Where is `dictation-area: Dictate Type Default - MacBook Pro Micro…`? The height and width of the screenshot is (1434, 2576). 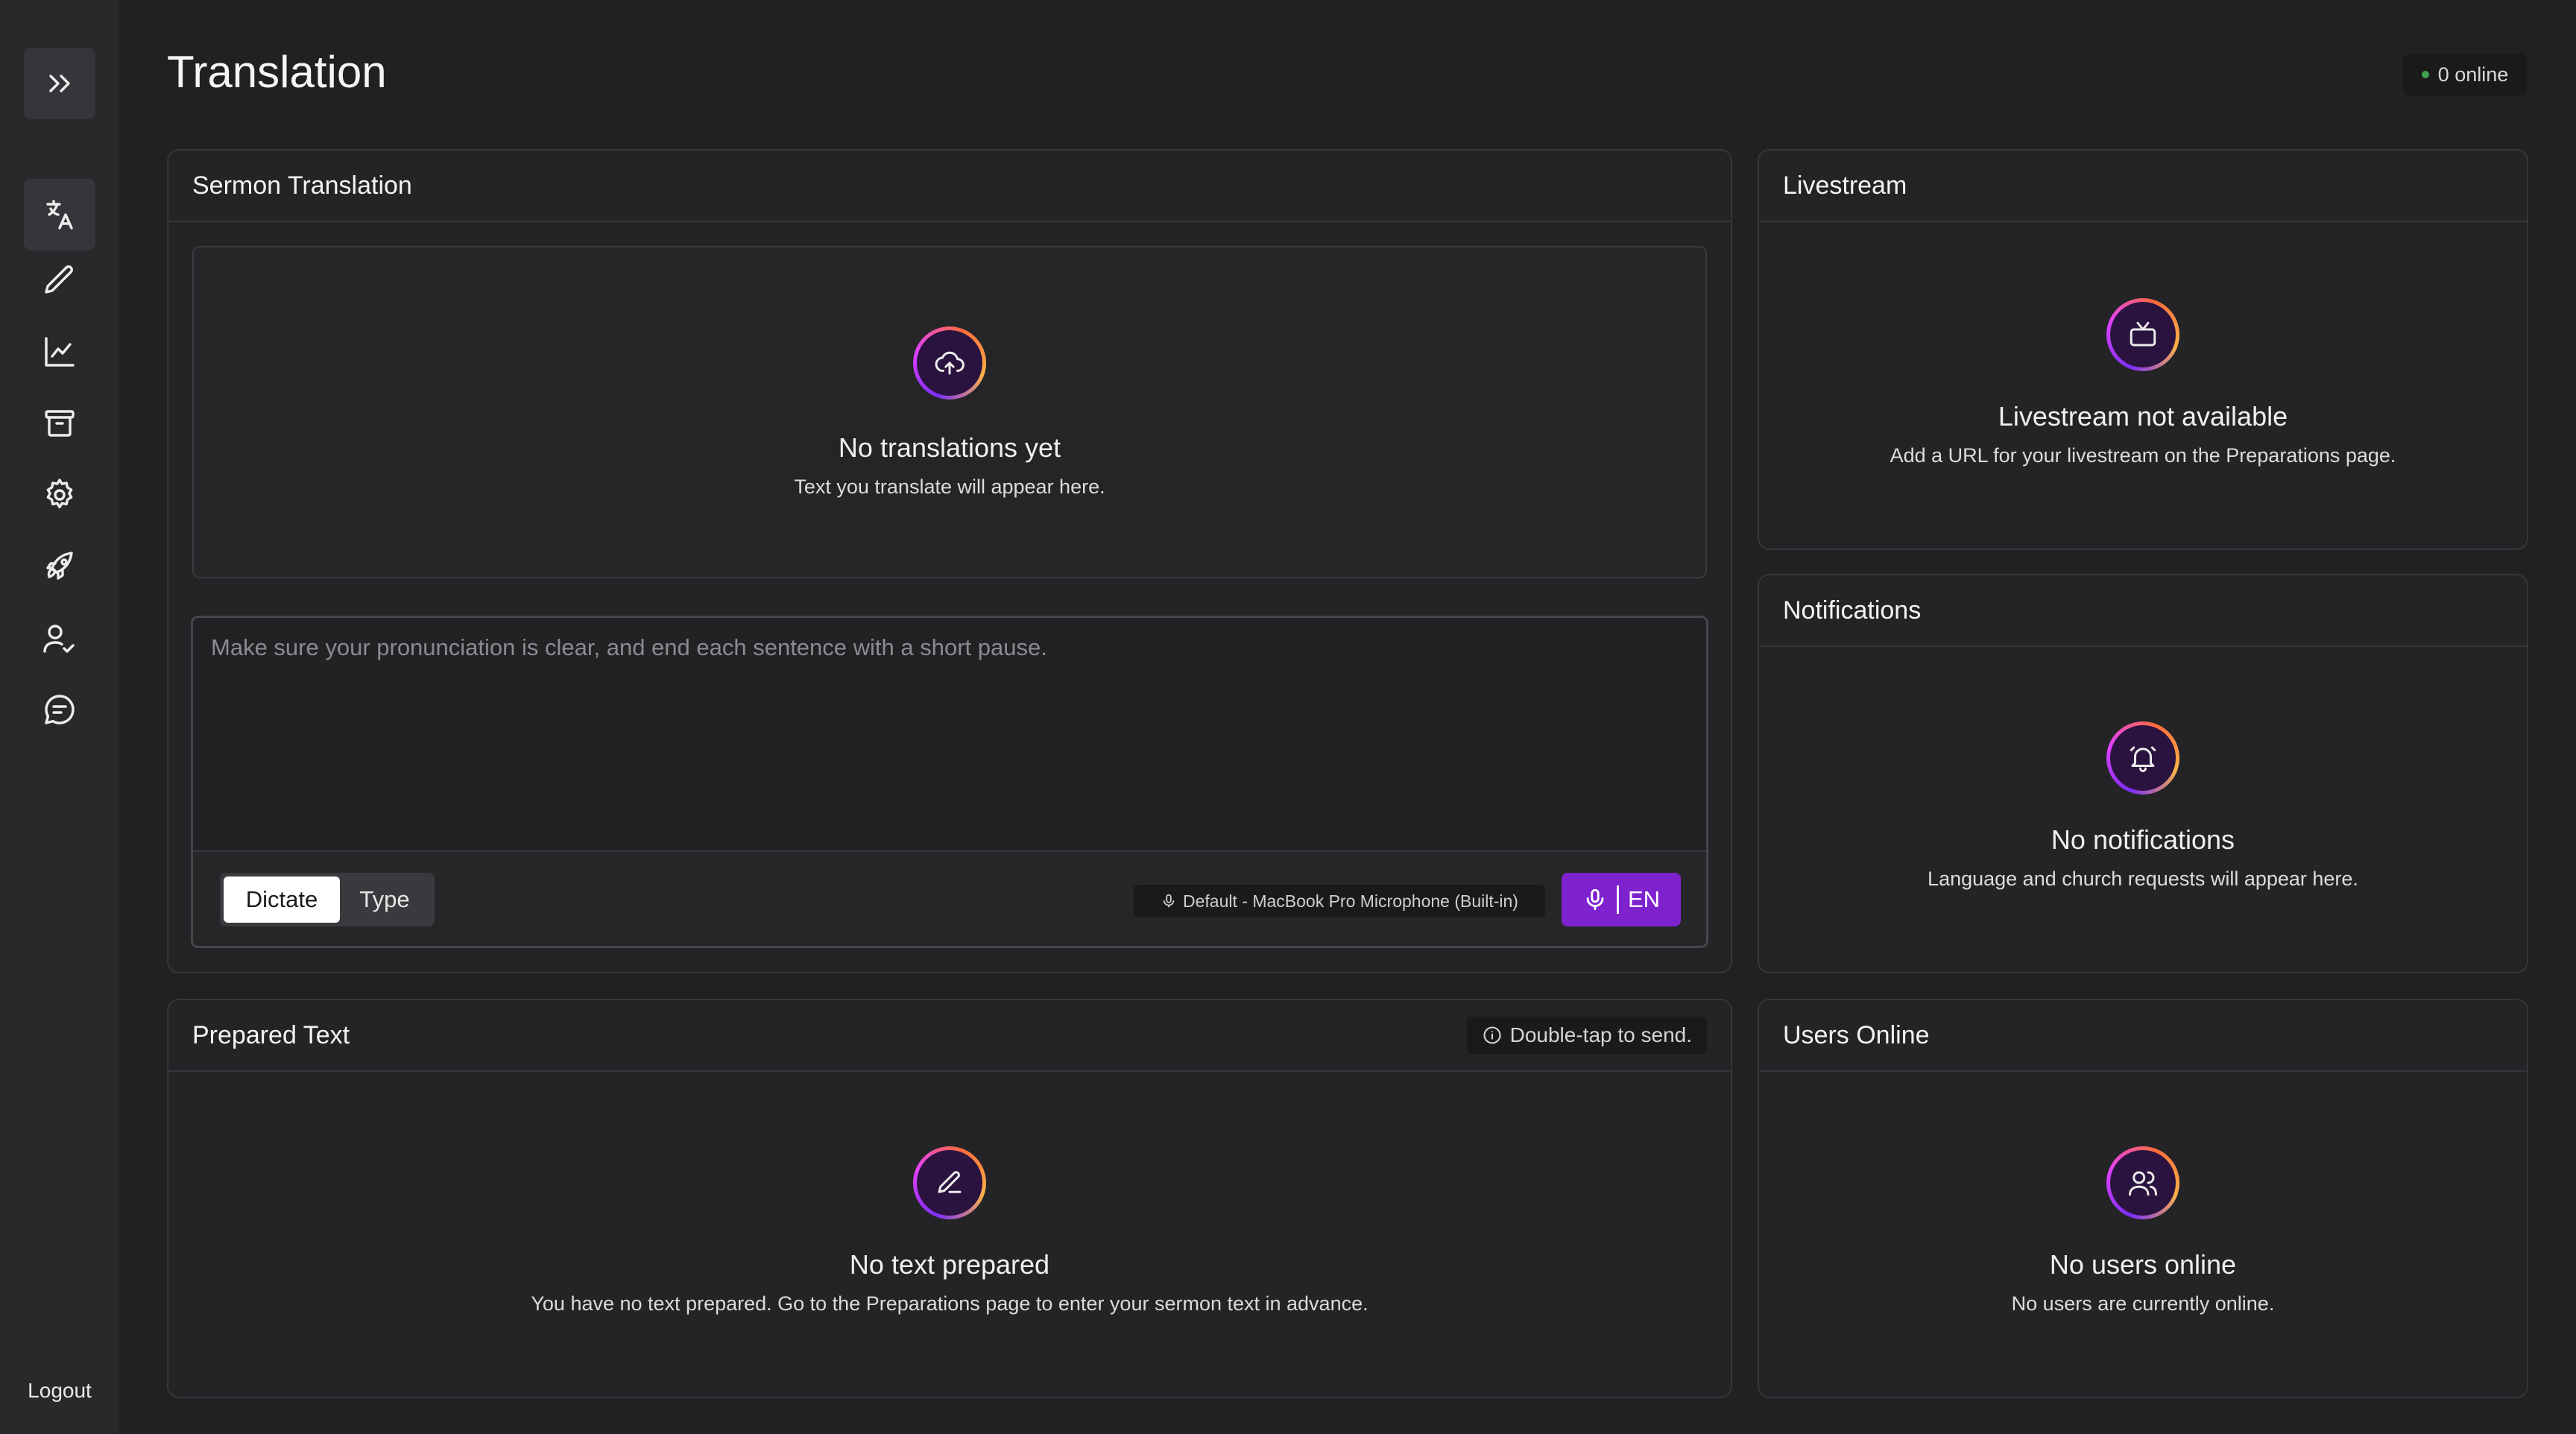
dictation-area: Dictate Type Default - MacBook Pro Micro… is located at coordinates (949, 782).